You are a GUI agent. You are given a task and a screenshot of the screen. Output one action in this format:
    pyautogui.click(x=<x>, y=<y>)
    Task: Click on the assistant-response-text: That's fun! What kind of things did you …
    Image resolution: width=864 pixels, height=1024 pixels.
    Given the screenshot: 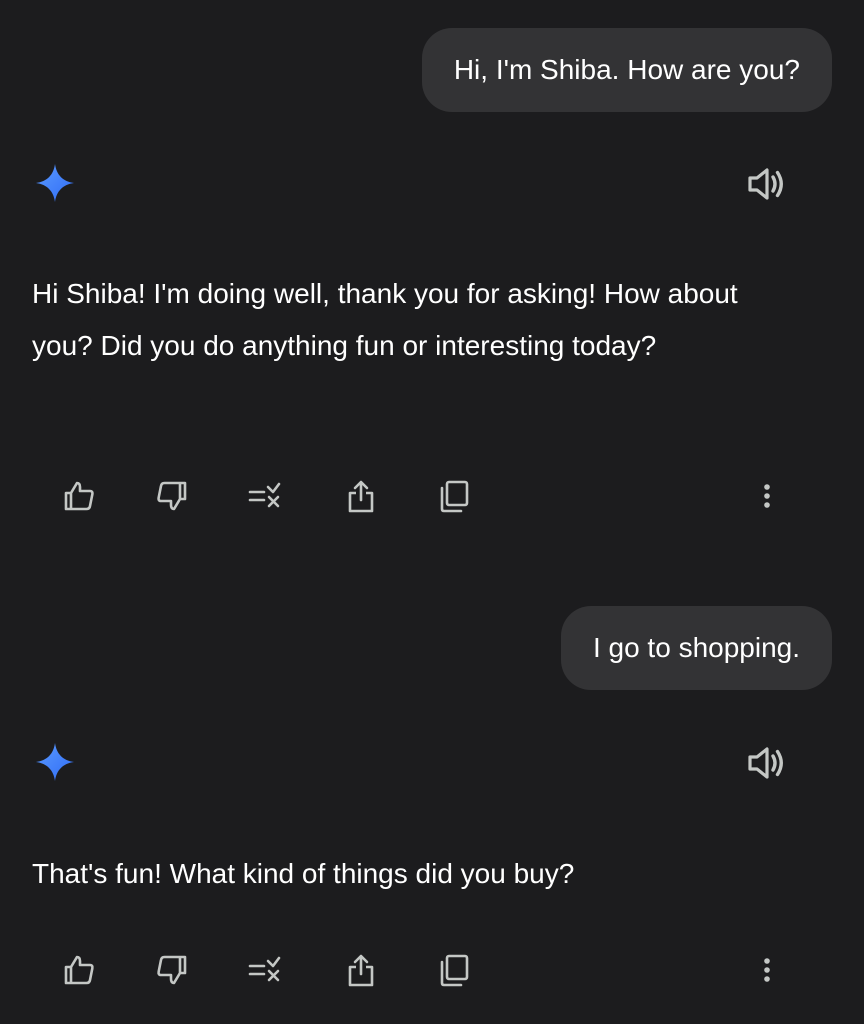 What is the action you would take?
    pyautogui.click(x=303, y=873)
    